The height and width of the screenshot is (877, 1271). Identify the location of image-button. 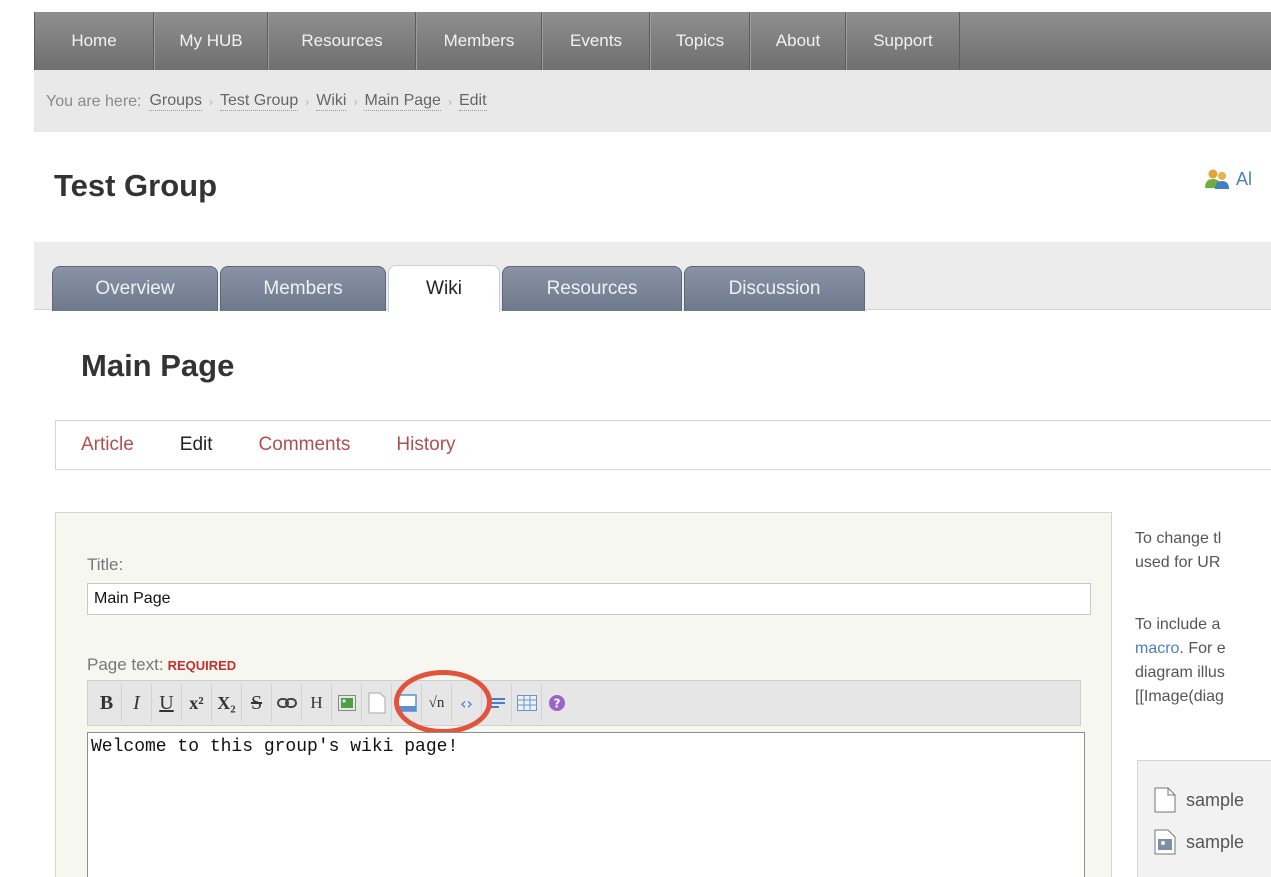
(347, 703).